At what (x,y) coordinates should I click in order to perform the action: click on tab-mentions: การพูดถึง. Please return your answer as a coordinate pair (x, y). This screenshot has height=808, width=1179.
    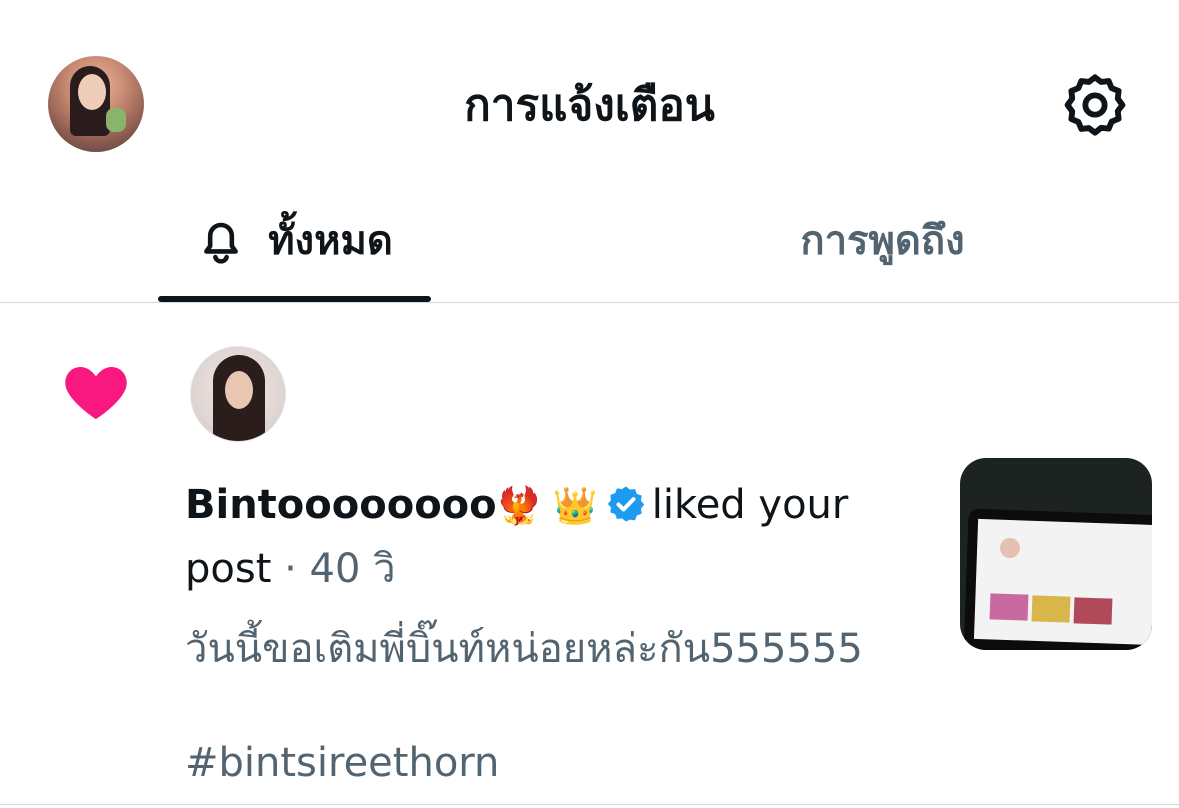
    Looking at the image, I should click on (882, 240).